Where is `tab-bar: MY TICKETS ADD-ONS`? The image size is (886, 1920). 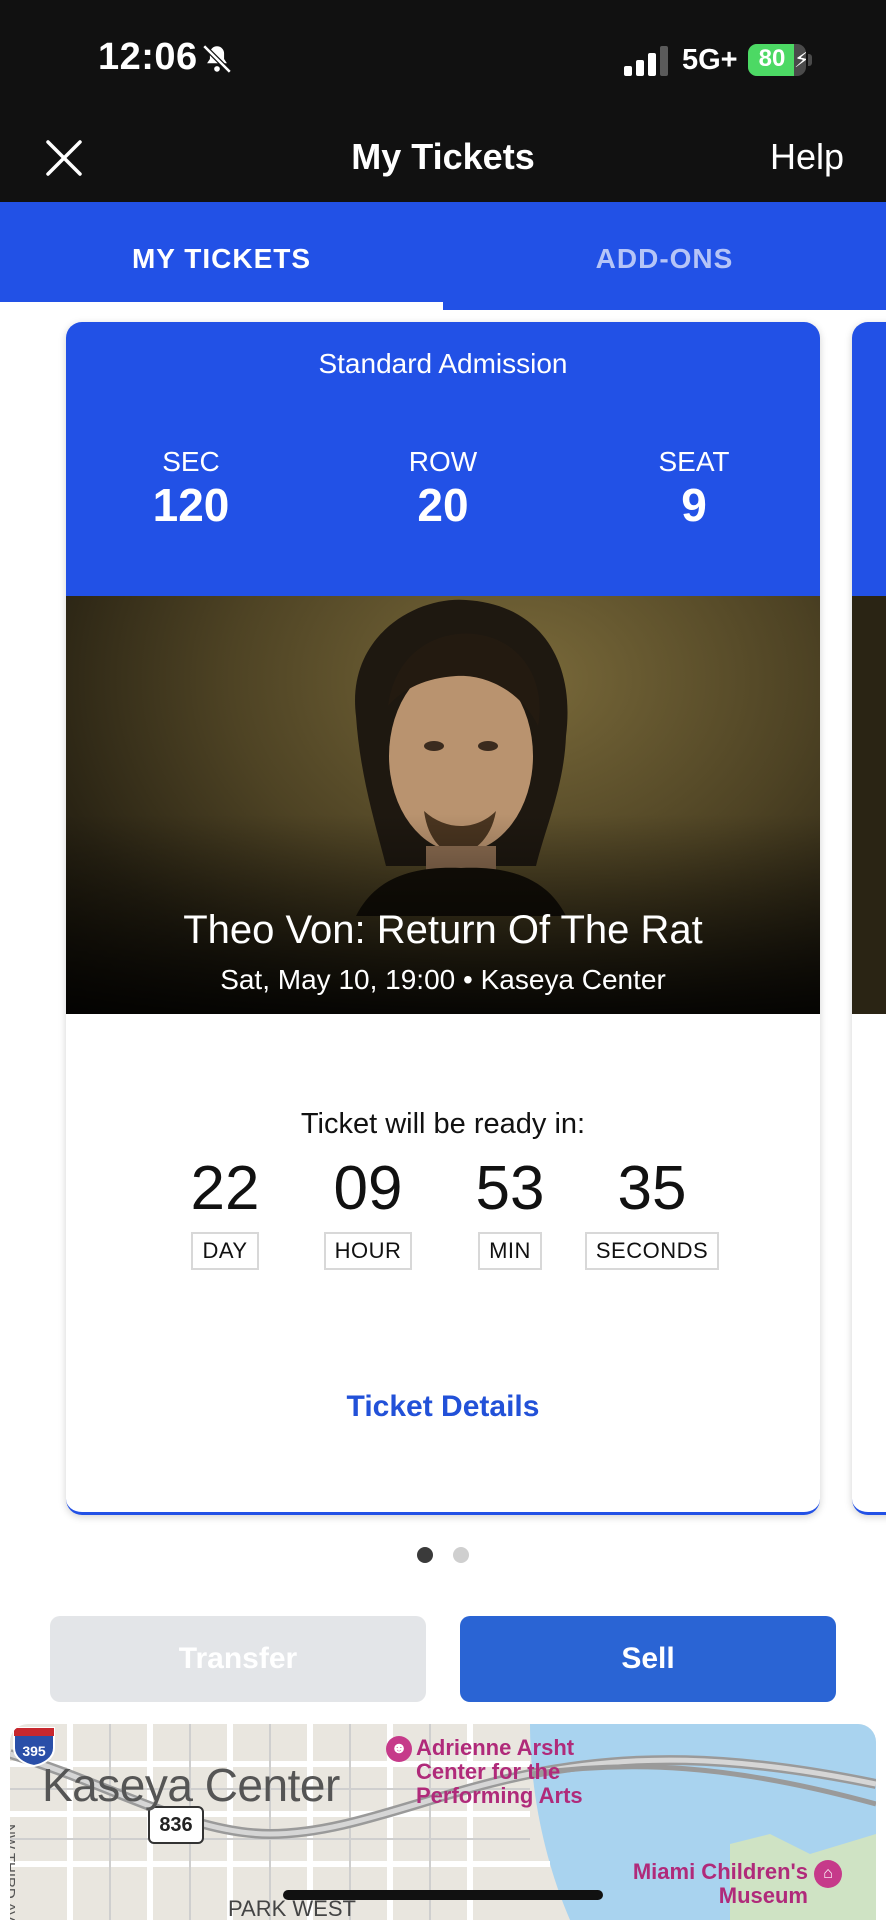 tab-bar: MY TICKETS ADD-ONS is located at coordinates (443, 256).